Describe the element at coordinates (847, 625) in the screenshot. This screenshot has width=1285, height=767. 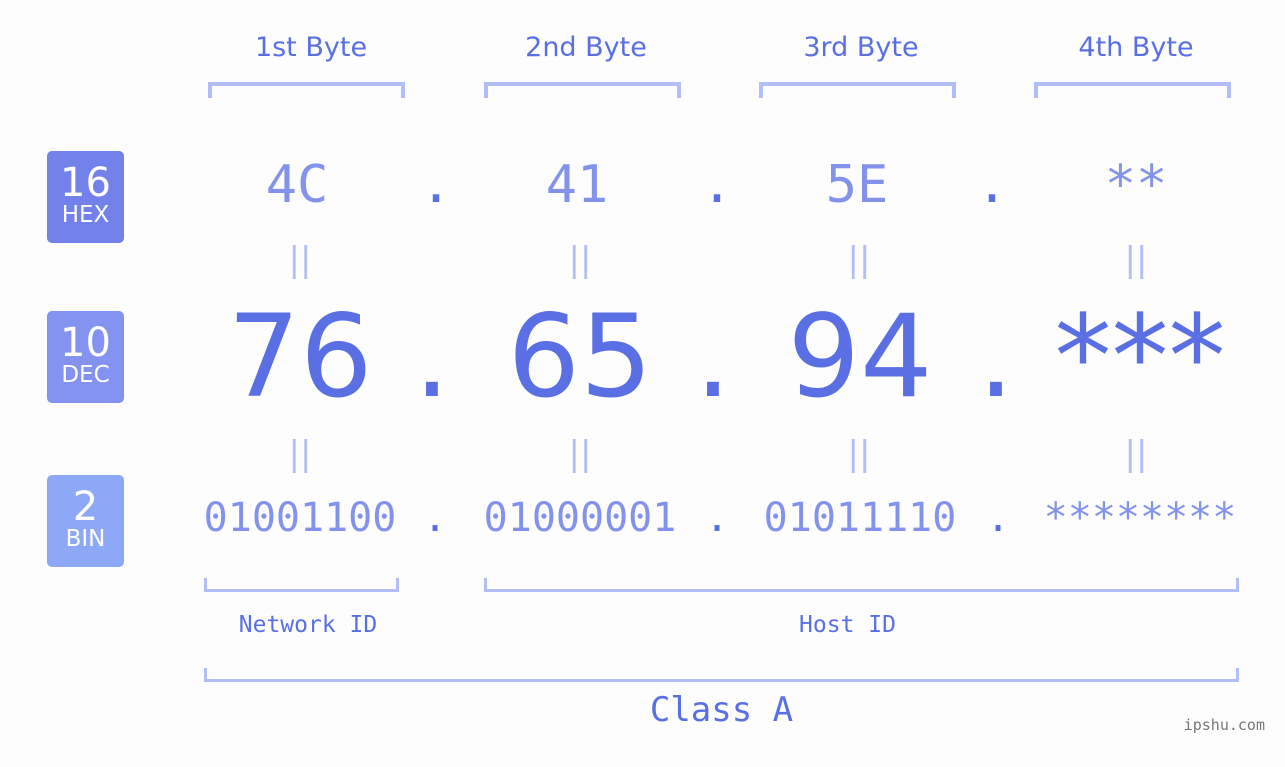
I see `host-id-label: Host ID` at that location.